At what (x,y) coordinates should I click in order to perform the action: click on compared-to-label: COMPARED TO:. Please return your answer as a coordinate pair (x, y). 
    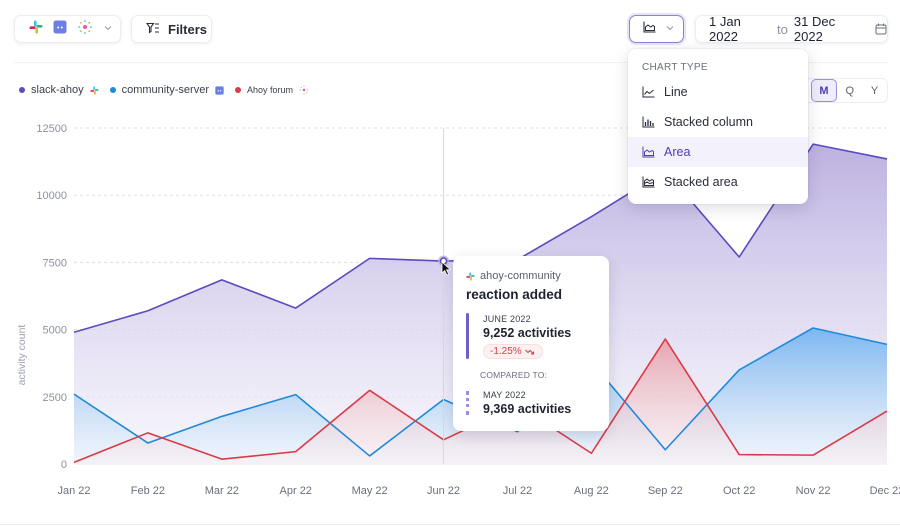
    Looking at the image, I should click on (514, 375).